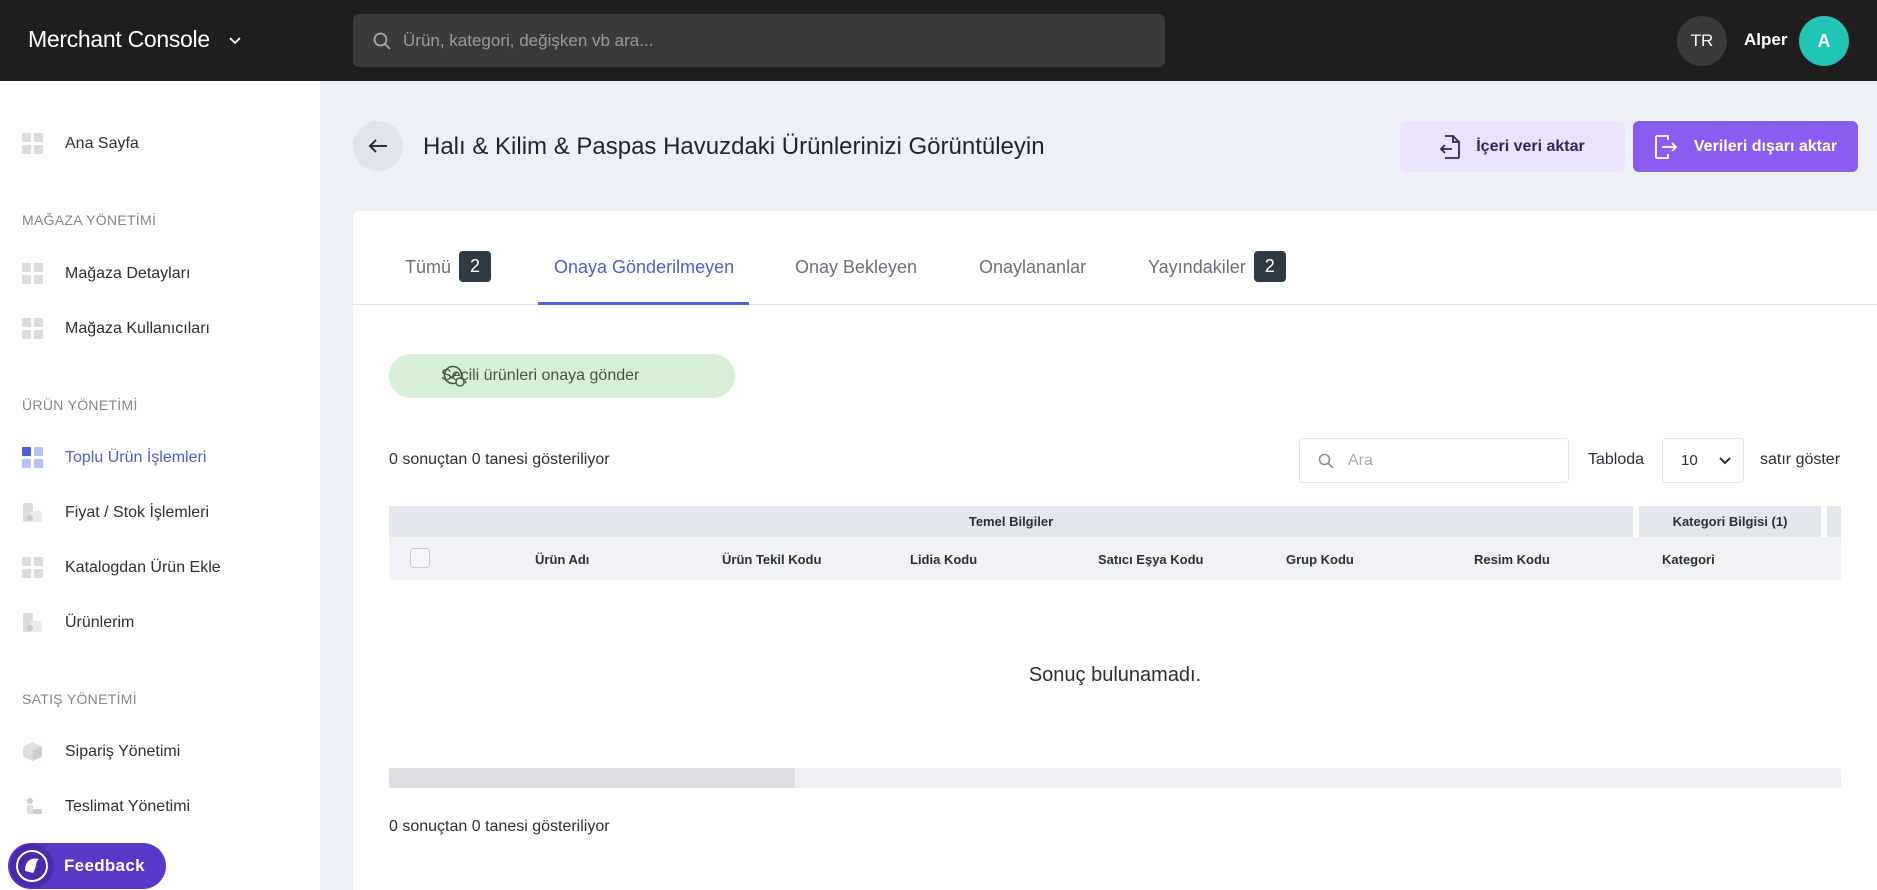 This screenshot has height=890, width=1877. I want to click on tab-not-submitted: Onaya Gönderilmeyen, so click(644, 273).